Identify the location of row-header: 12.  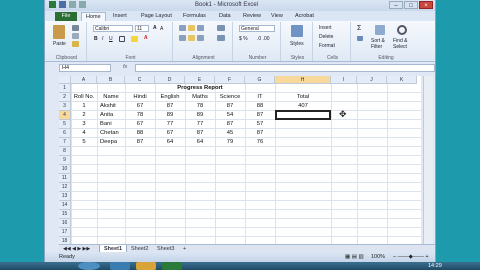
(65, 187).